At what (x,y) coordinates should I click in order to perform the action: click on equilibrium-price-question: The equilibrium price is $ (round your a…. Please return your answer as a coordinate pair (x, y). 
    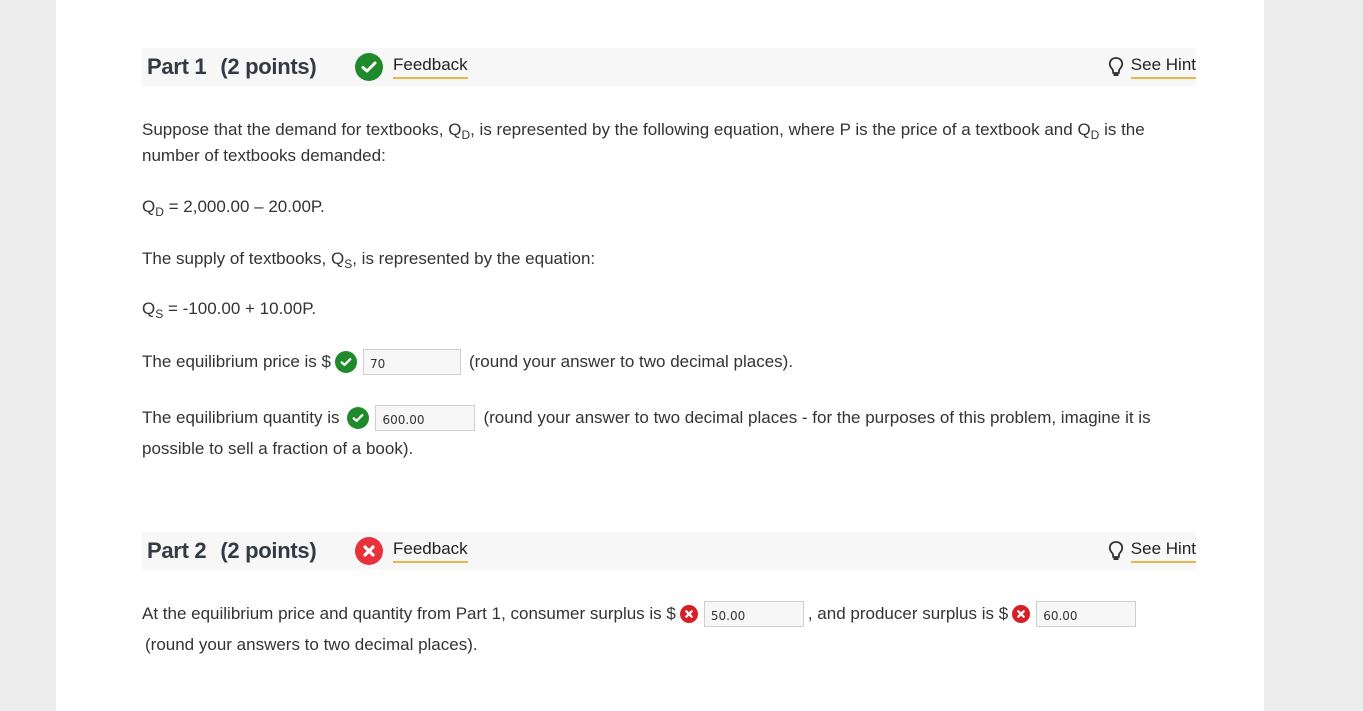
    Looking at the image, I should click on (467, 362).